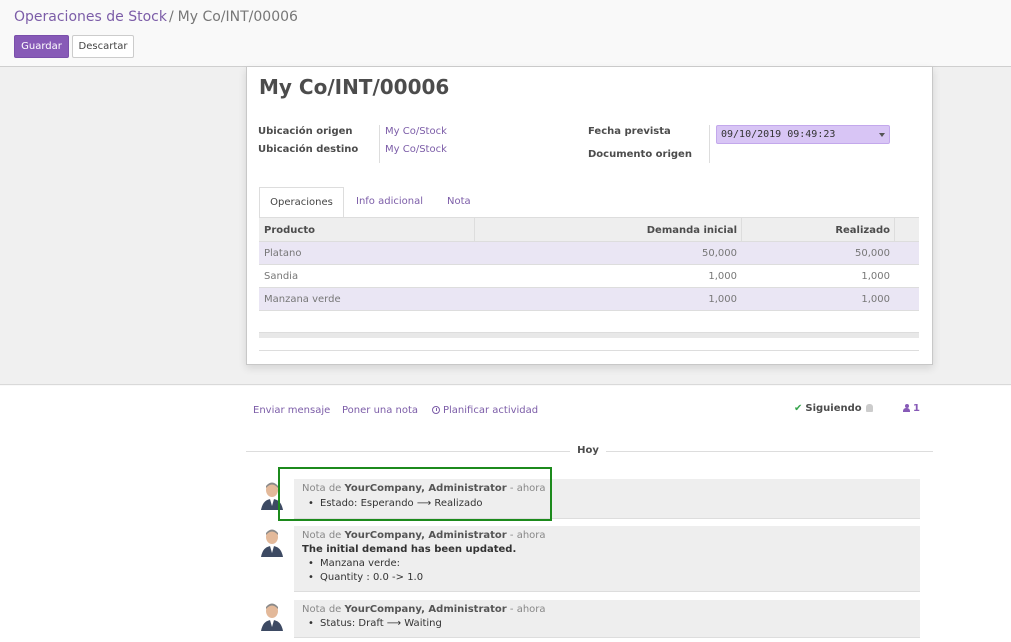 The width and height of the screenshot is (1011, 642). I want to click on tab-info-adicional: Info adicional, so click(389, 202).